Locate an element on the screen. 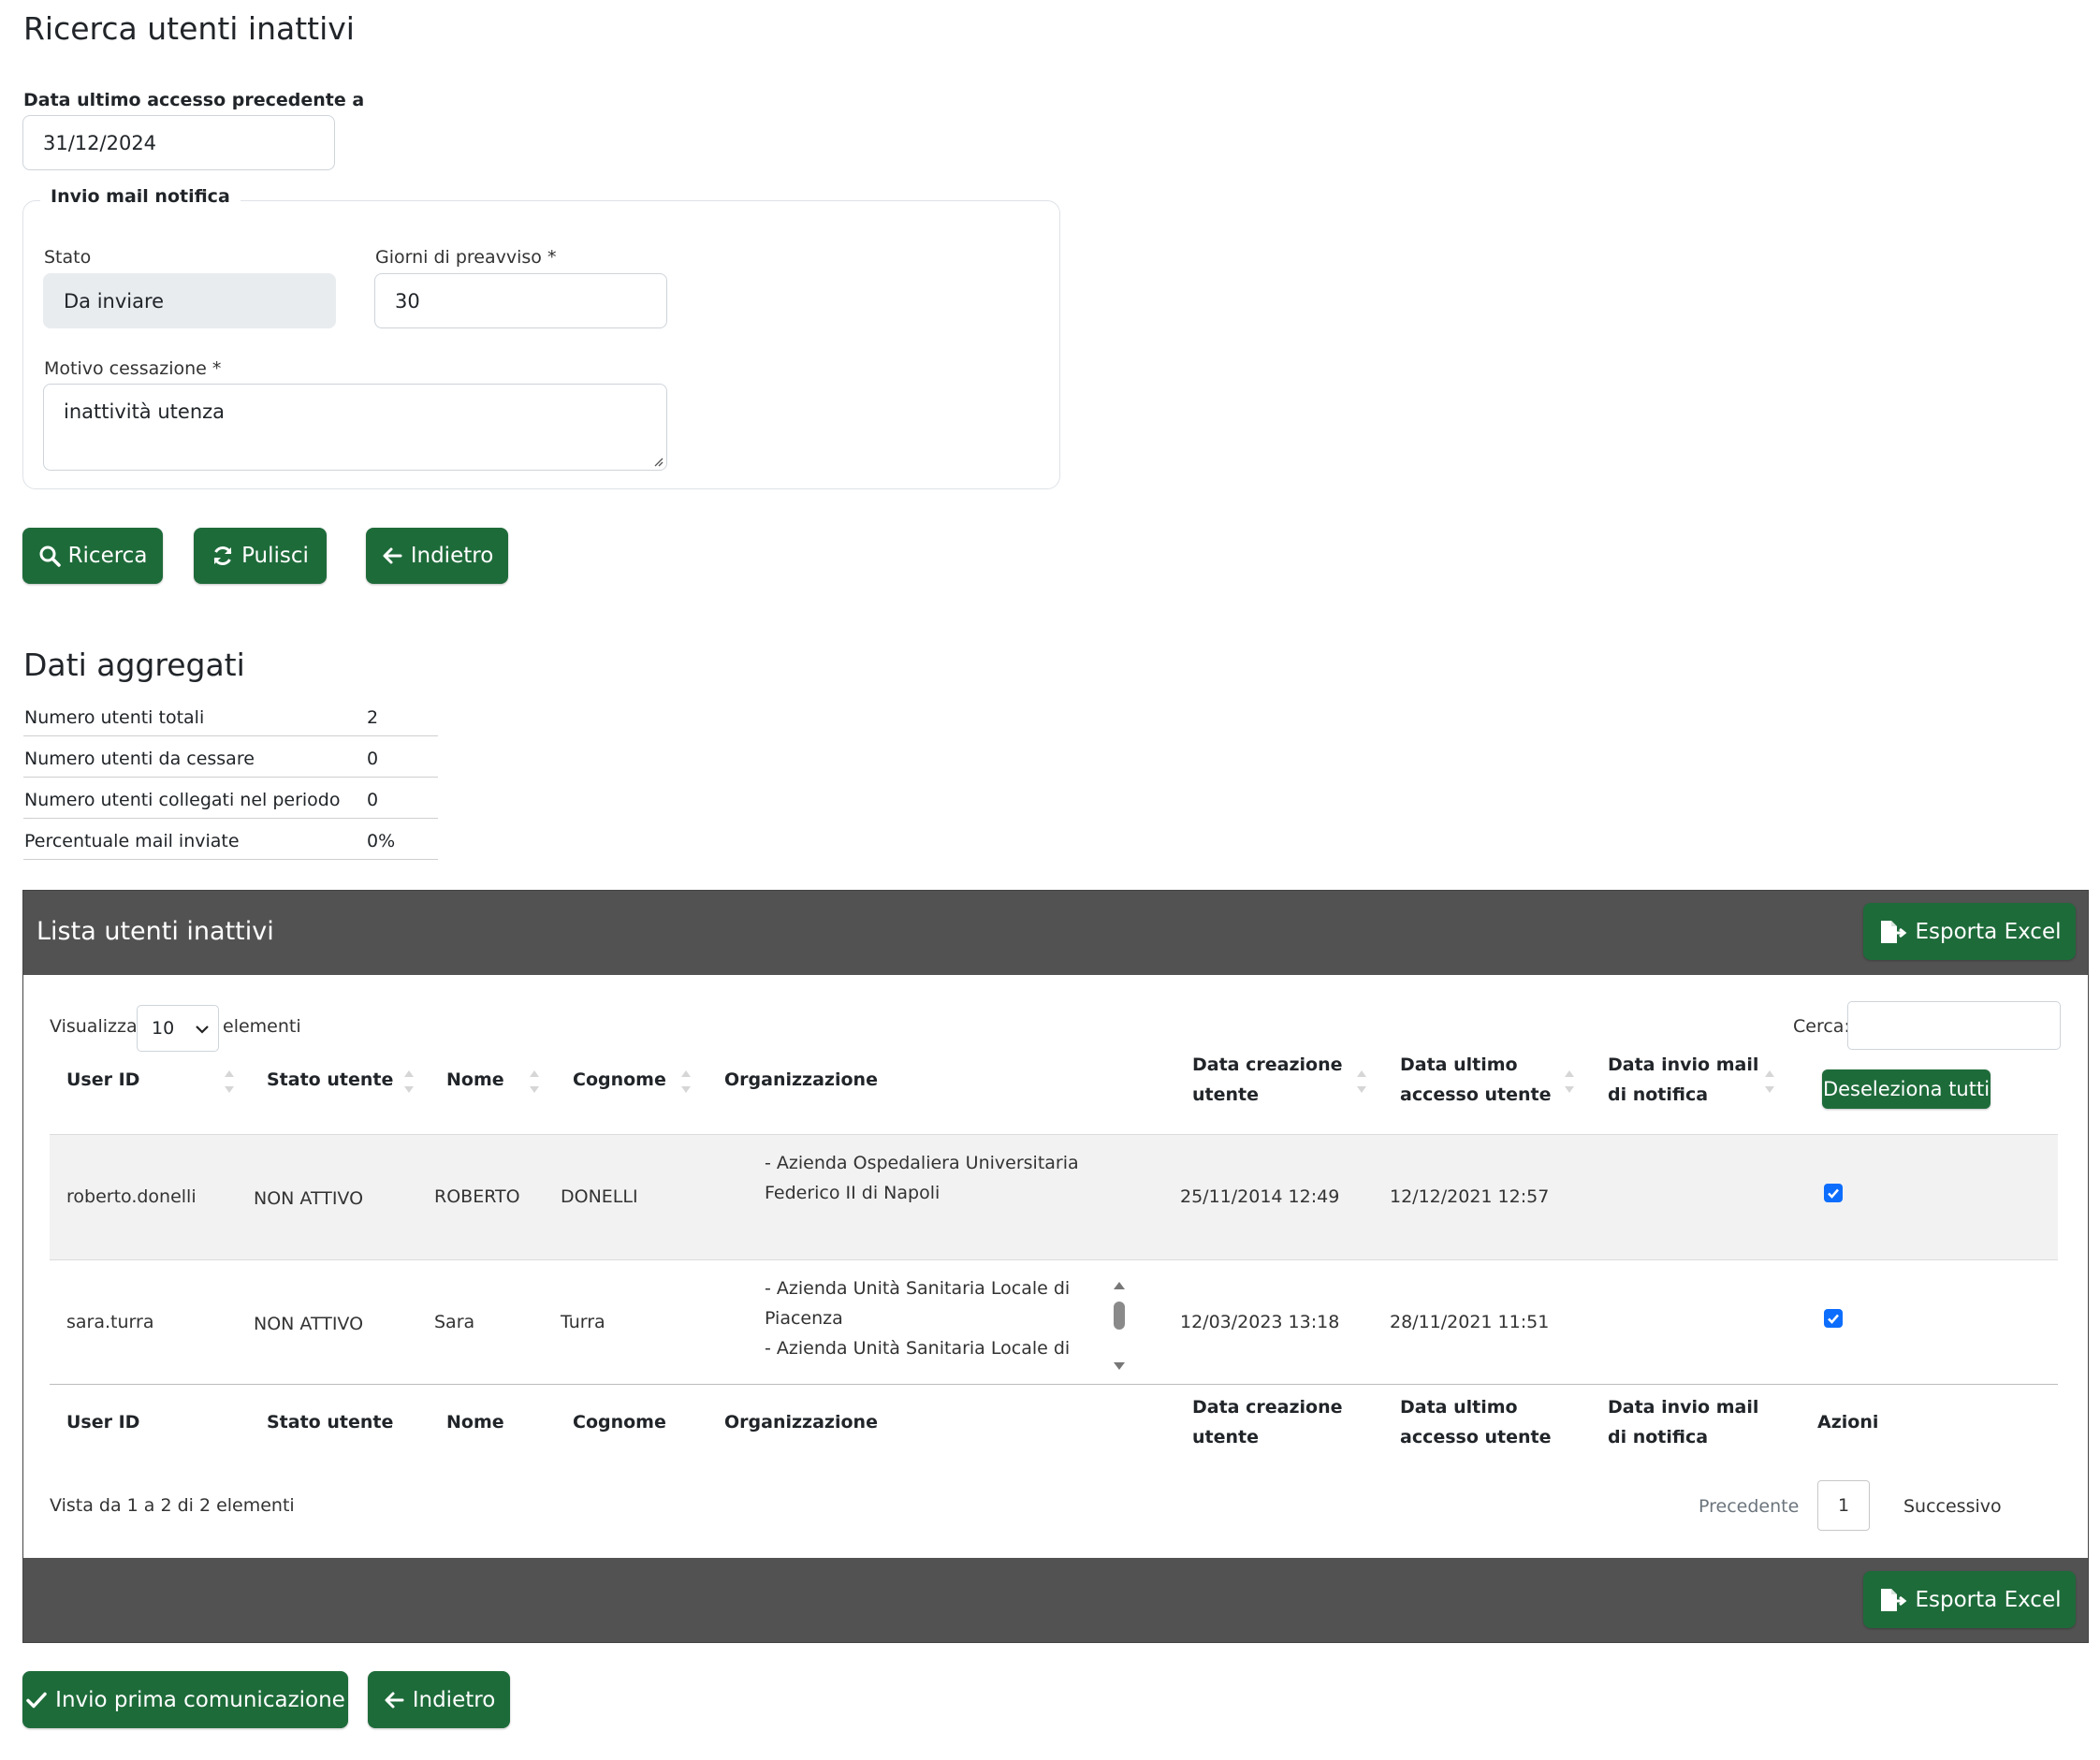 The height and width of the screenshot is (1760, 2100). col-header-accesso: Data ultimo accesso utente is located at coordinates (1476, 1080).